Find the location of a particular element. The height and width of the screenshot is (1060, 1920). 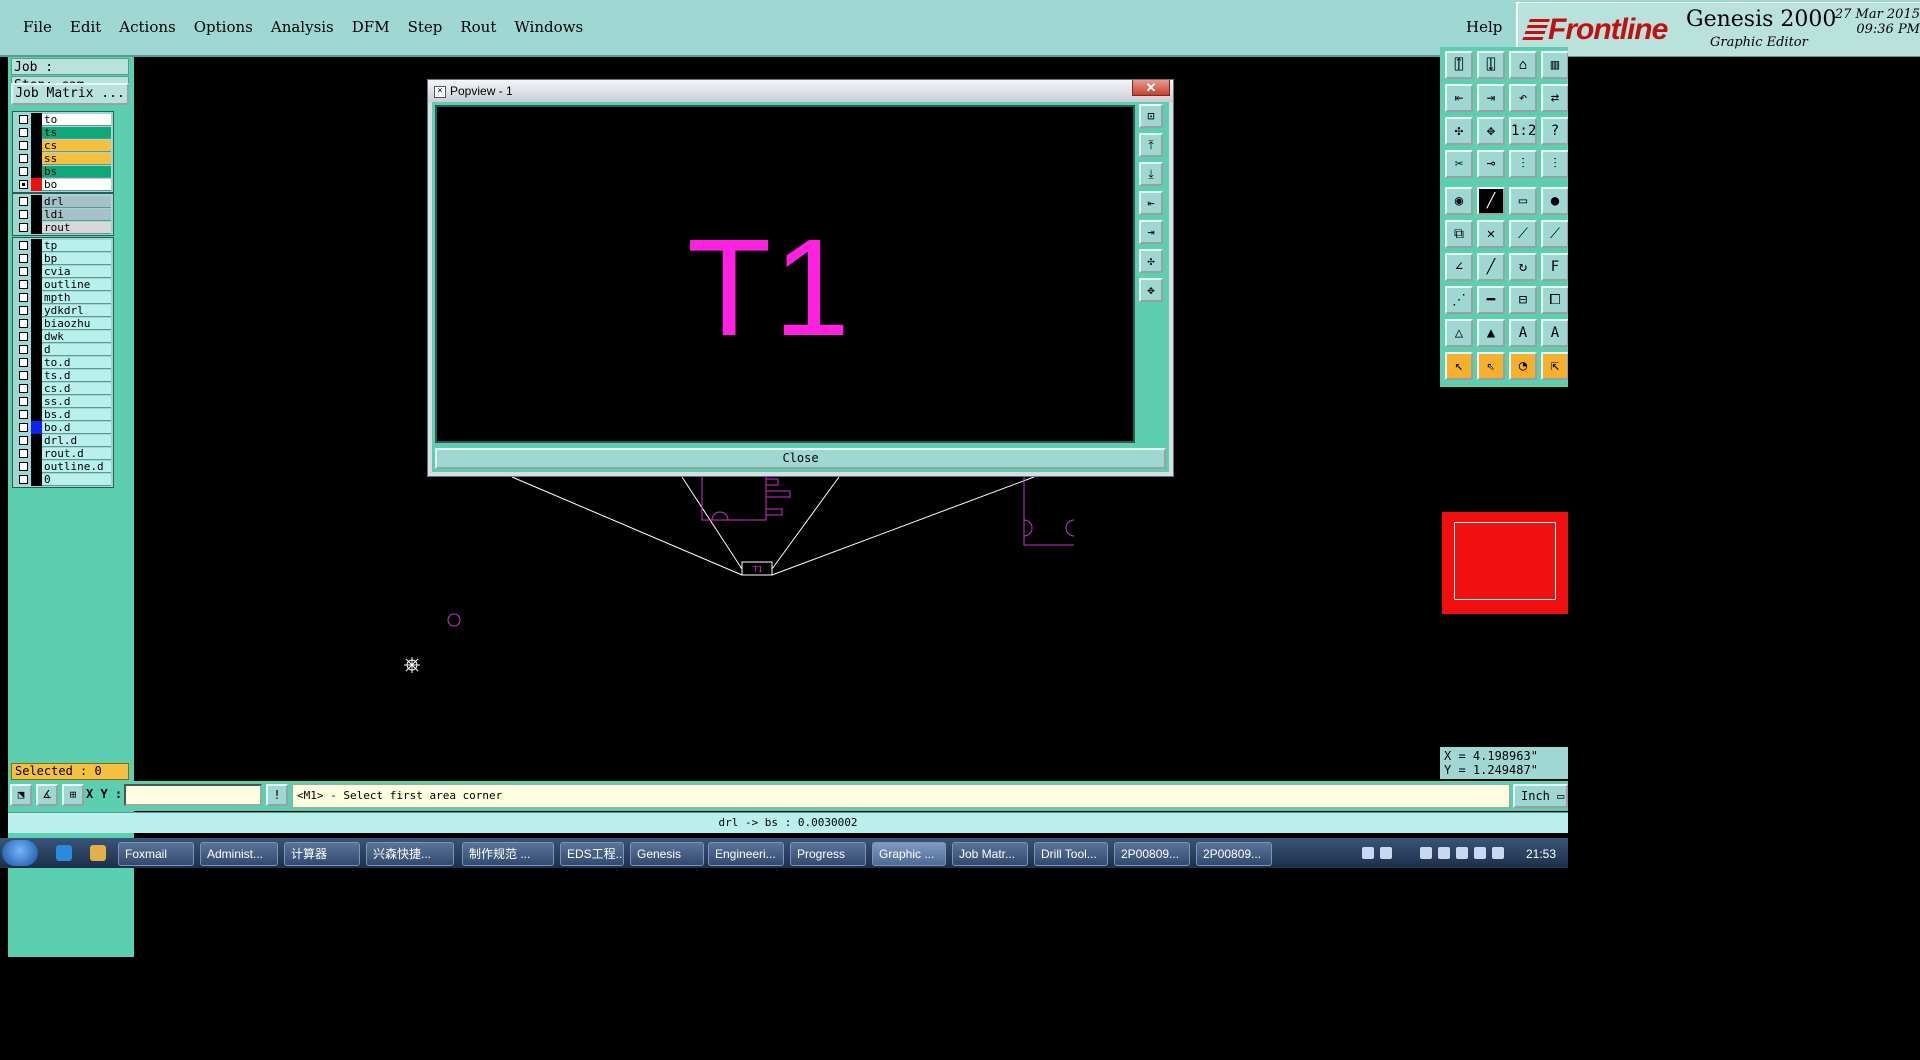

taskbar-item: Progress is located at coordinates (828, 854).